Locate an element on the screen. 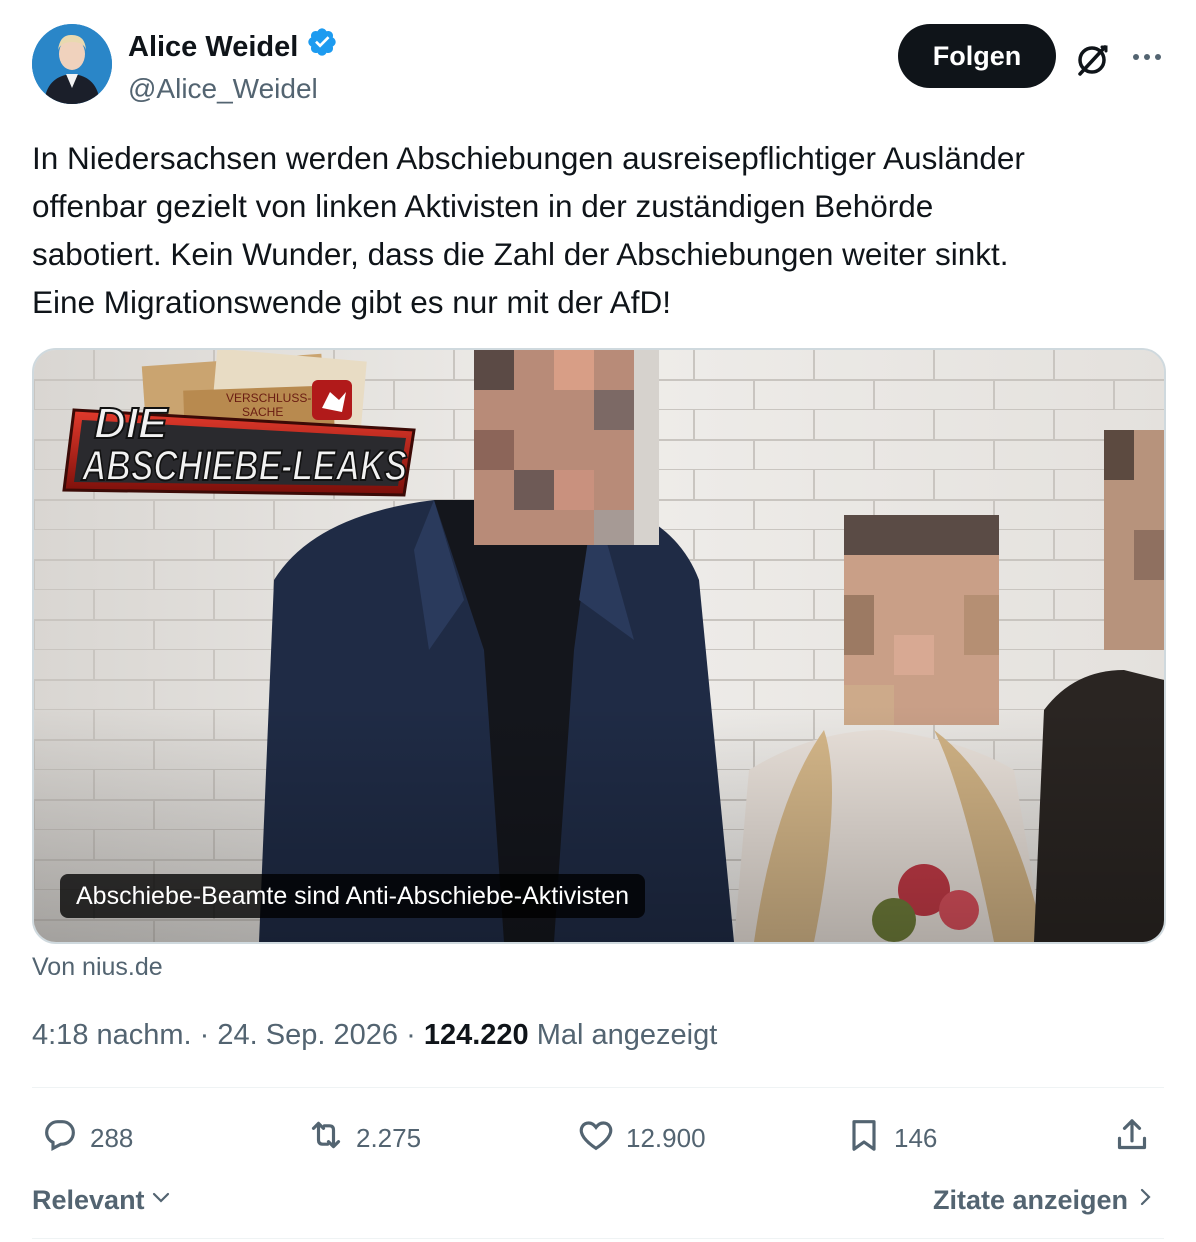 Image resolution: width=1196 pixels, height=1242 pixels. follow-button: Folgen is located at coordinates (977, 56).